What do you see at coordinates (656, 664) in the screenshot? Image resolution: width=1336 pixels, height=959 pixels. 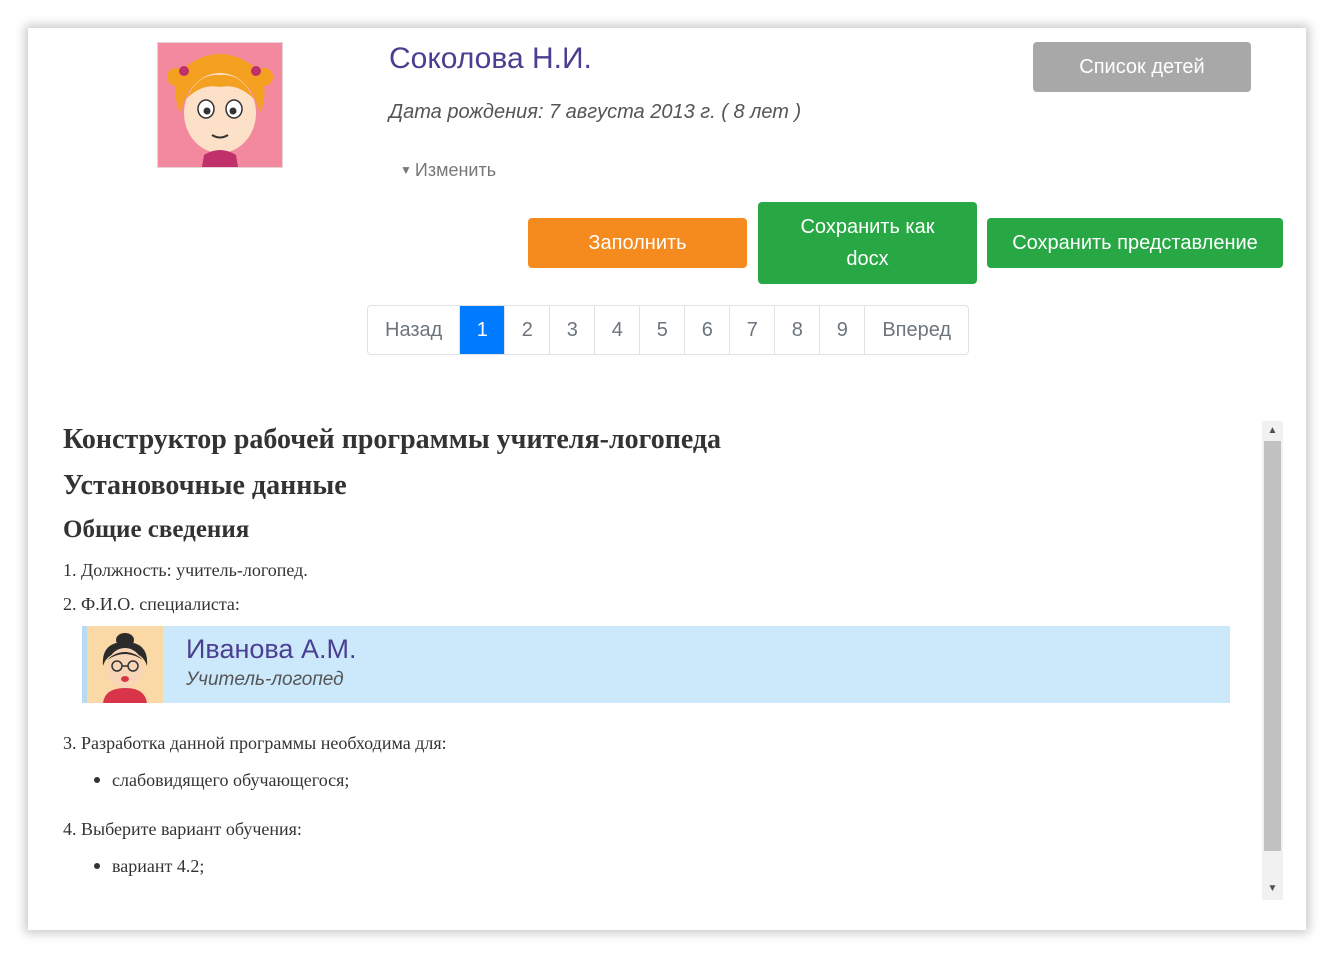 I see `specialist-card: Иванова А.М. Учитель-логопед` at bounding box center [656, 664].